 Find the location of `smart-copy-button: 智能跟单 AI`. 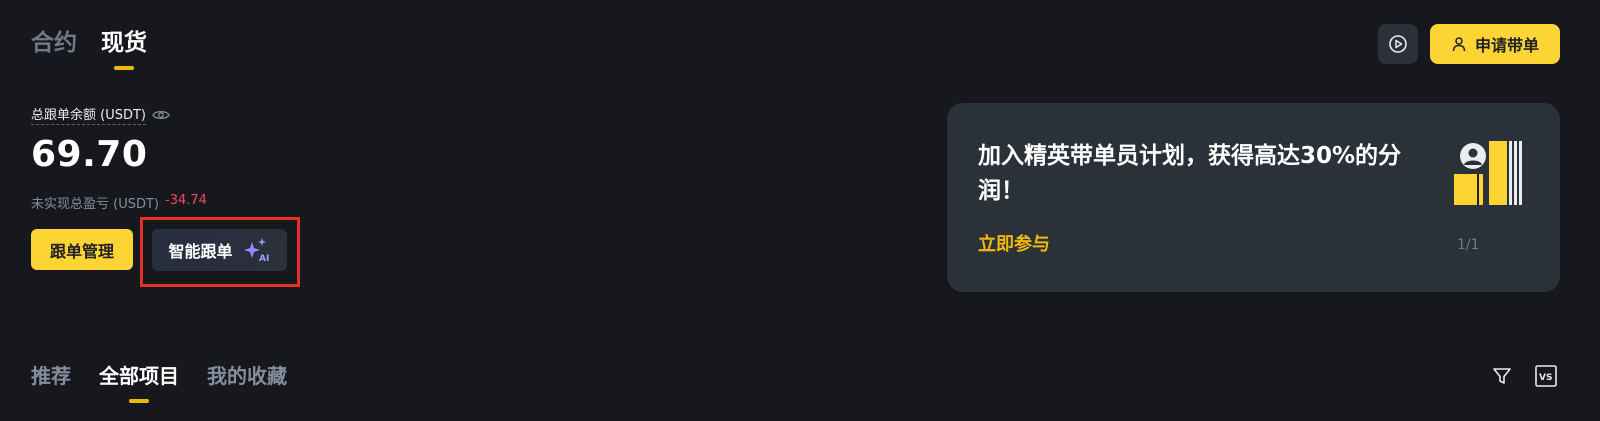

smart-copy-button: 智能跟单 AI is located at coordinates (219, 250).